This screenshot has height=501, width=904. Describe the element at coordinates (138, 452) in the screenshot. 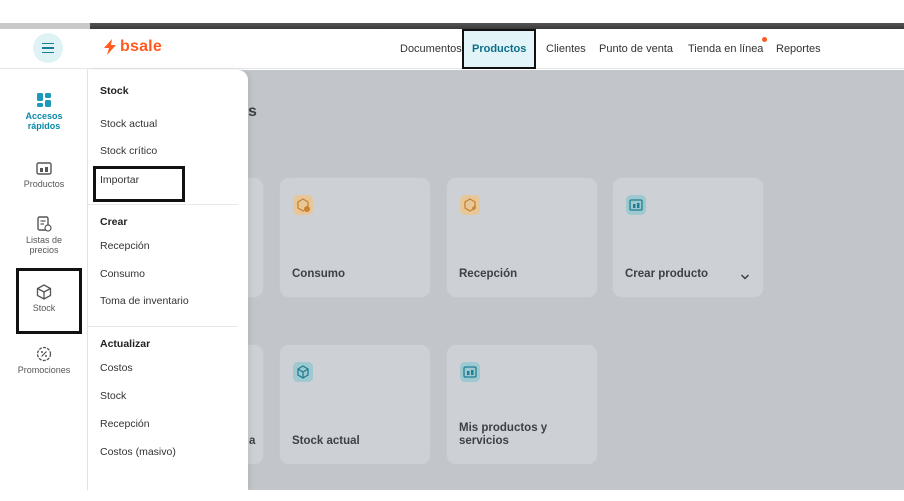

I see `dropdown-item-costos-masivo: Costos (masivo)` at that location.